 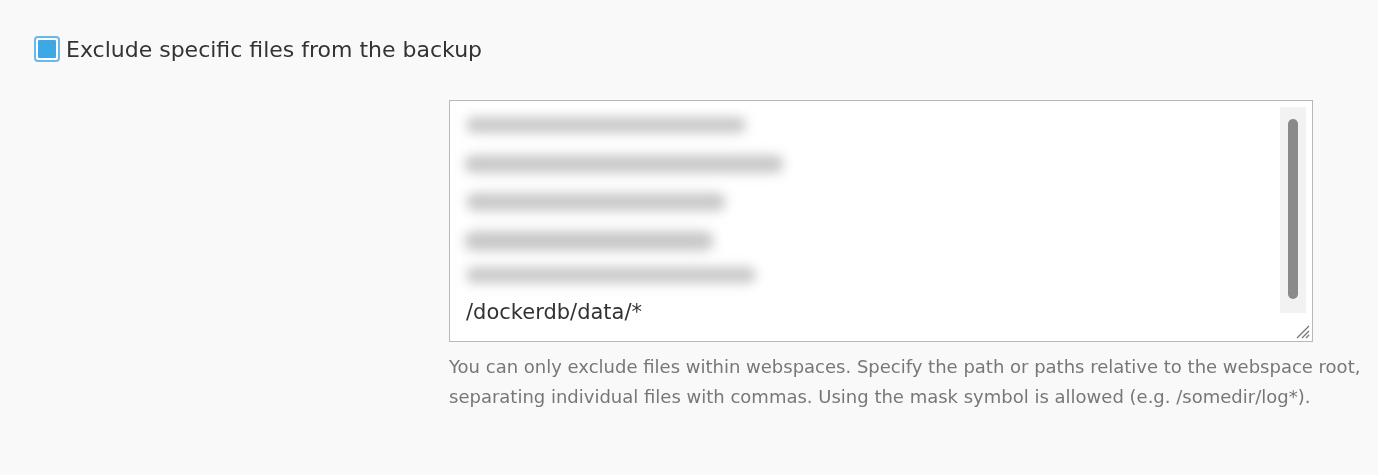 I want to click on help-text: You can only exclude files within webspaces. Specify the path or paths relative to the webspace root, separating individual files with commas. Using the mask symbol is allowed (e.g. /somedir/log*)., so click(x=905, y=382).